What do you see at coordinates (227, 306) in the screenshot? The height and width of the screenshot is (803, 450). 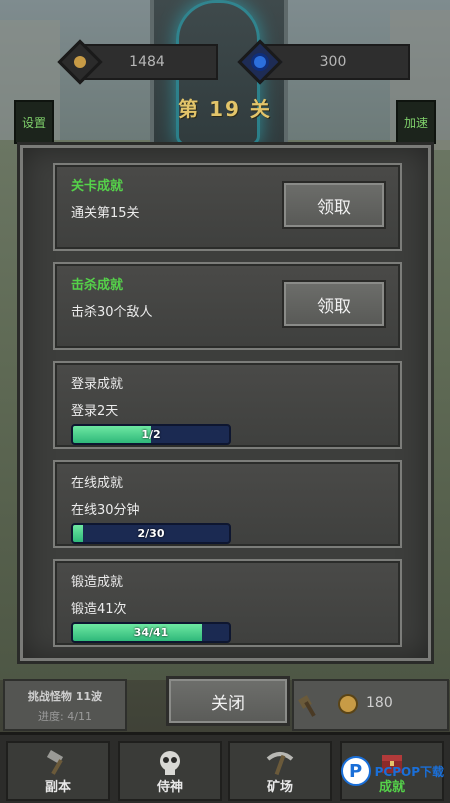 I see `achievement-card-kill: 击杀成就 击杀30个敌人 领取` at bounding box center [227, 306].